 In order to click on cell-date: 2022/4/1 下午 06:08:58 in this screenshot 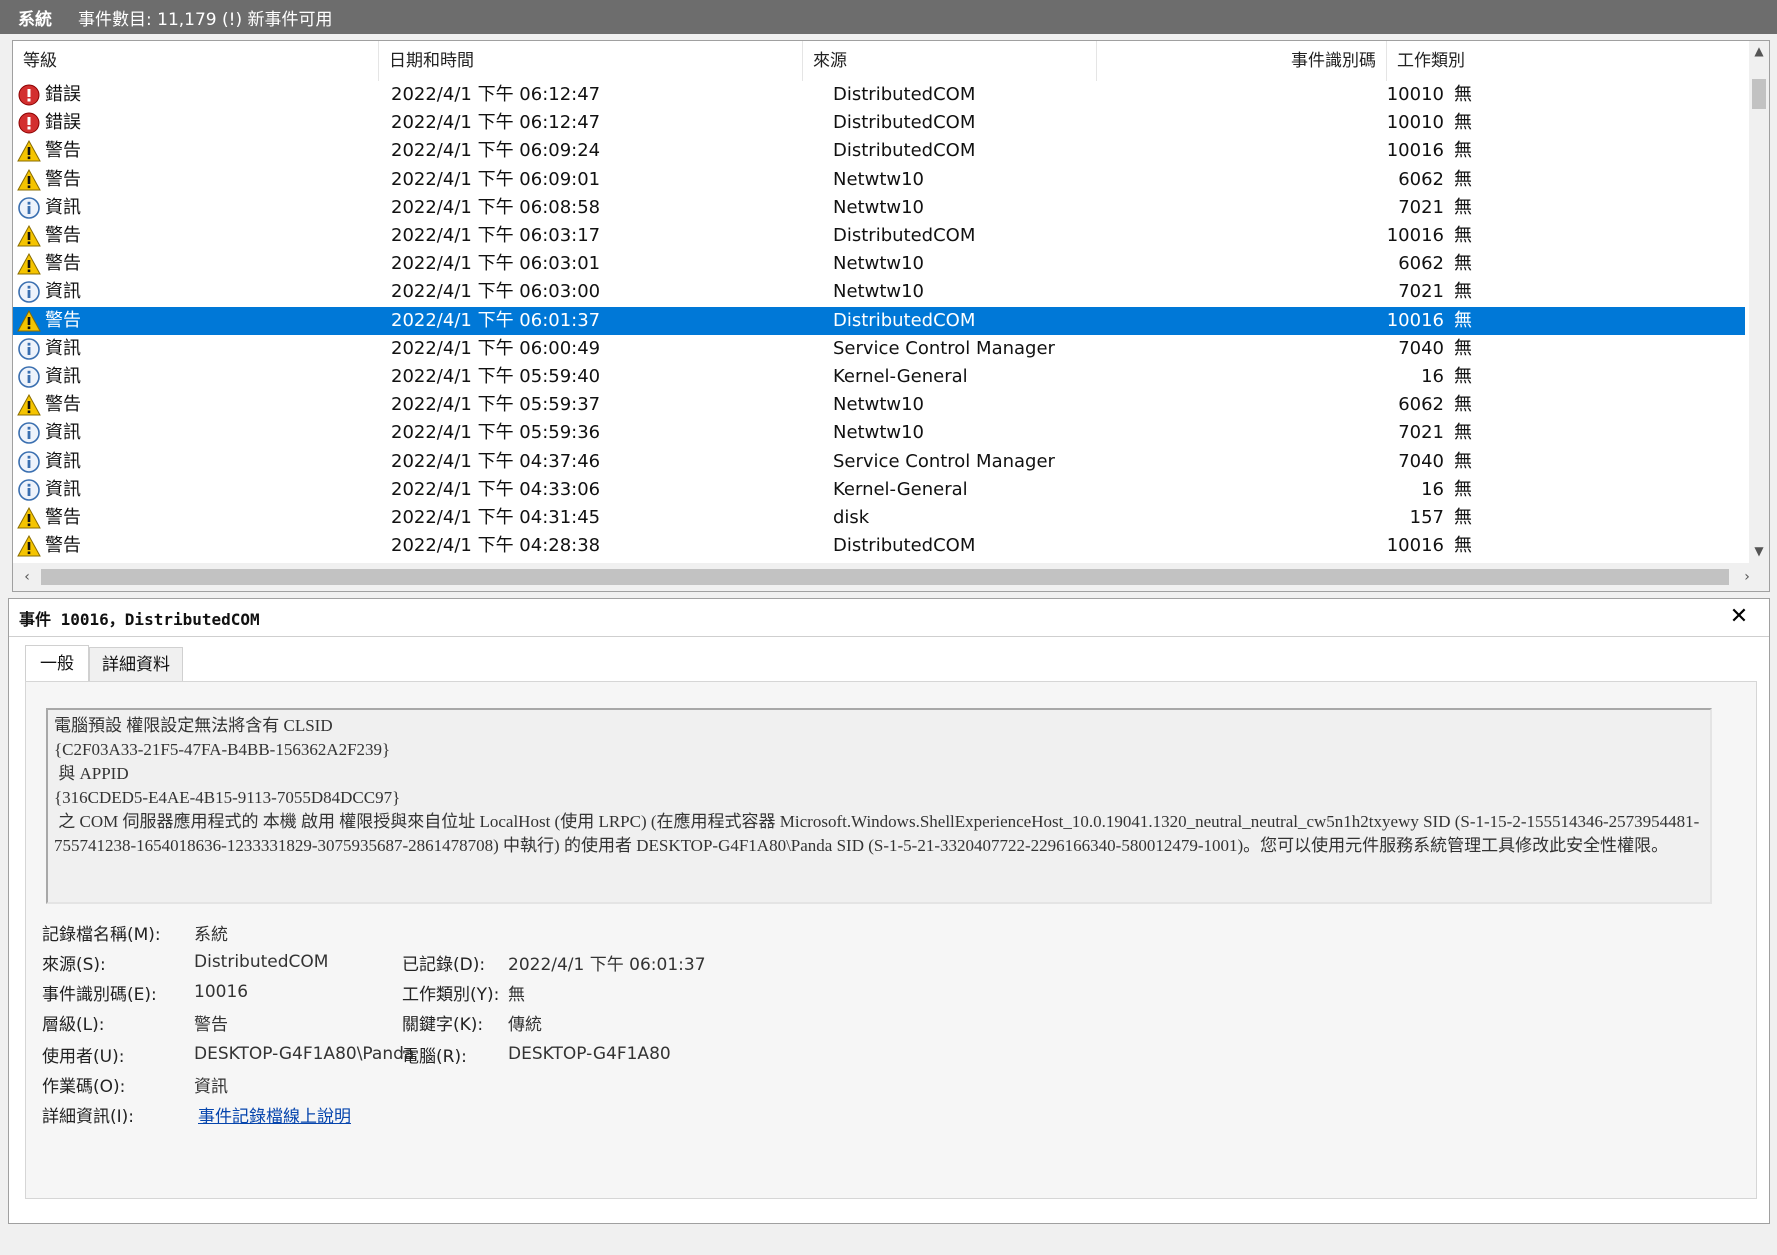, I will do `click(496, 207)`.